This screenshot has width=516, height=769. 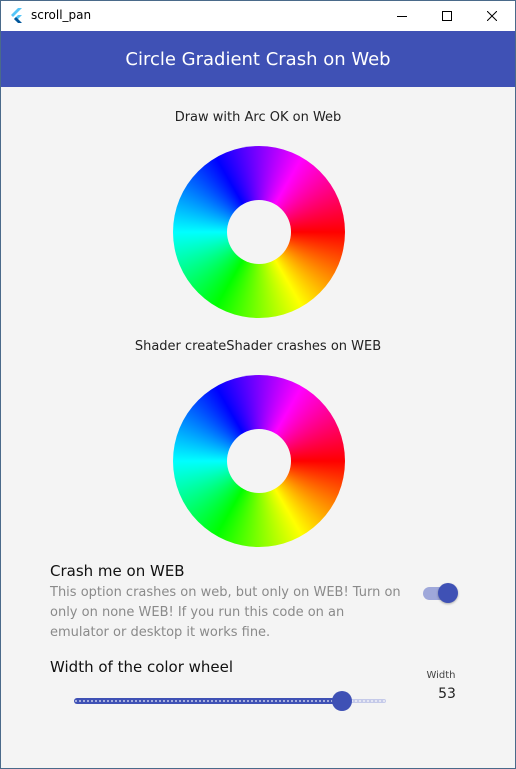 I want to click on shader-color-wheel, so click(x=259, y=461).